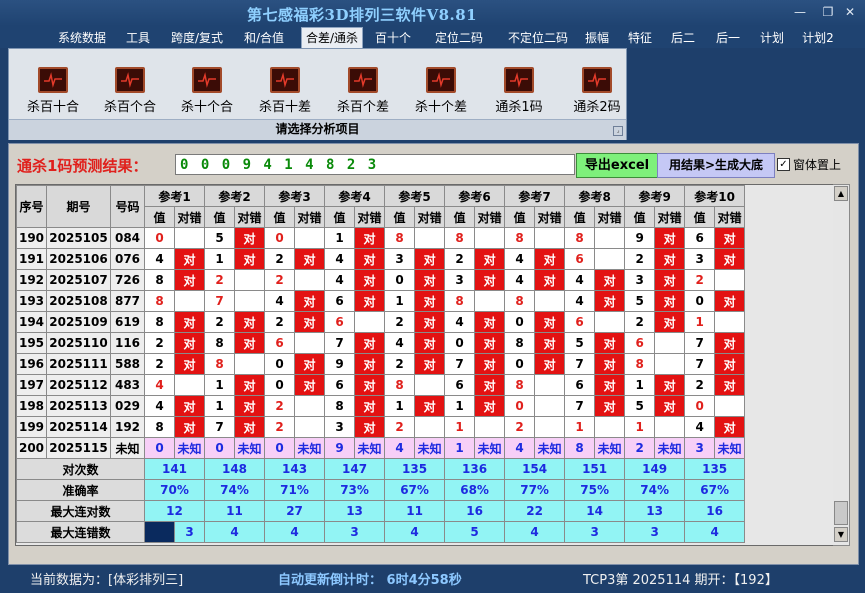  I want to click on cell-unknown: 未知, so click(610, 448).